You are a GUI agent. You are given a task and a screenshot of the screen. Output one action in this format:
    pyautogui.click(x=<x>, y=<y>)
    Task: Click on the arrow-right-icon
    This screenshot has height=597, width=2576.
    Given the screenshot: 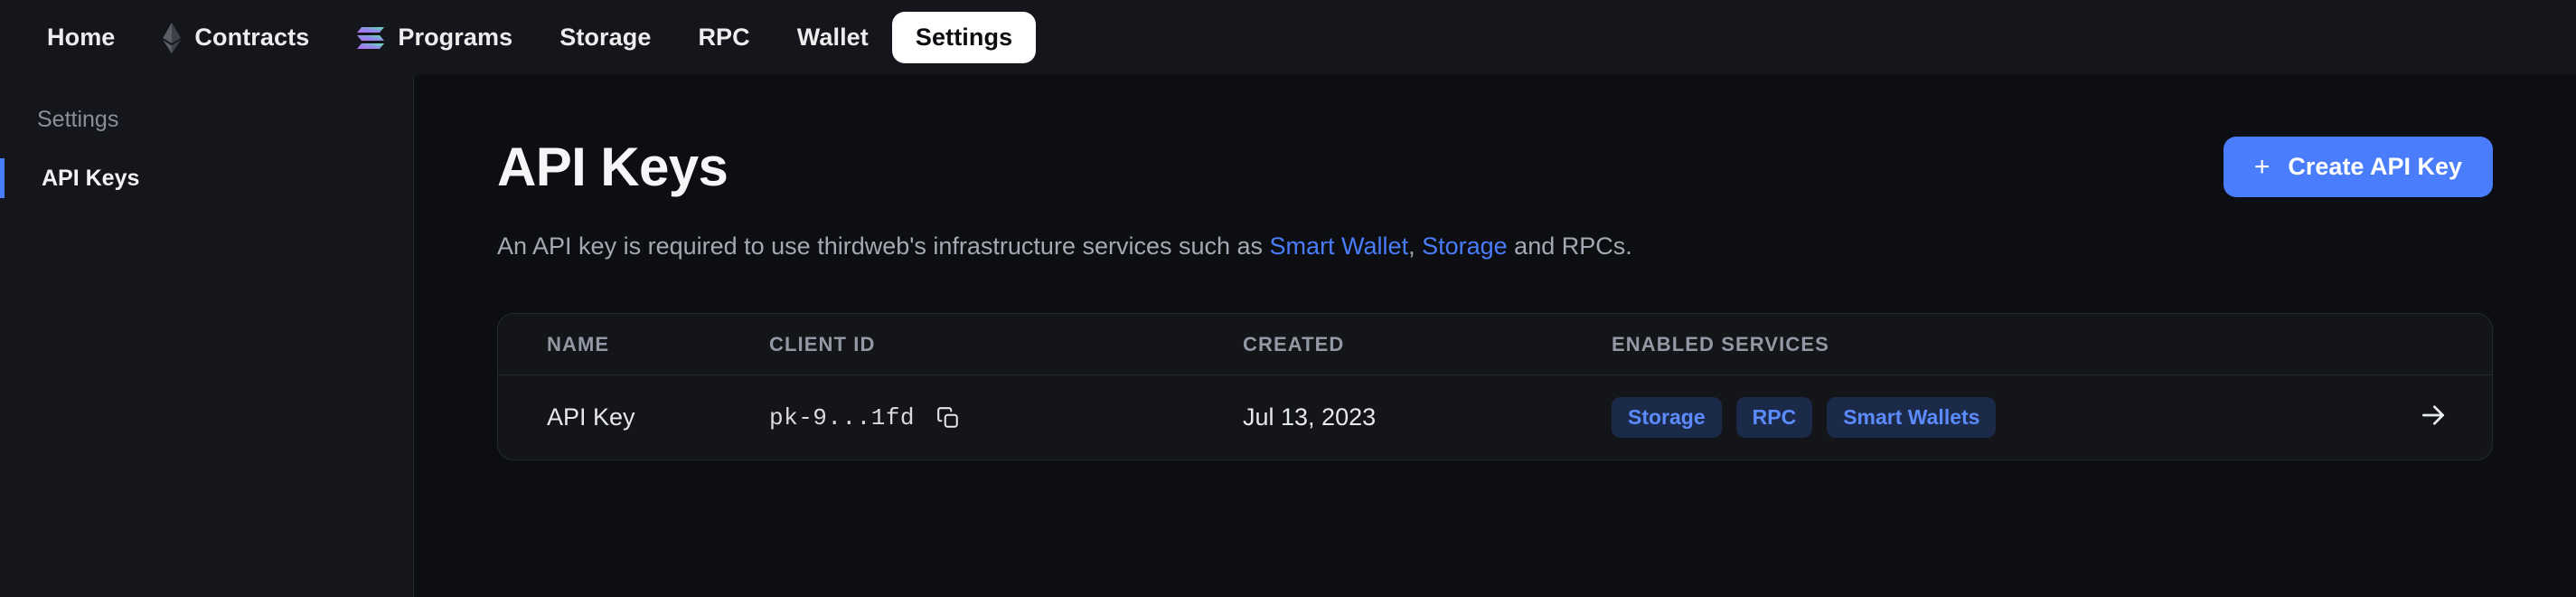 What is the action you would take?
    pyautogui.click(x=2433, y=417)
    